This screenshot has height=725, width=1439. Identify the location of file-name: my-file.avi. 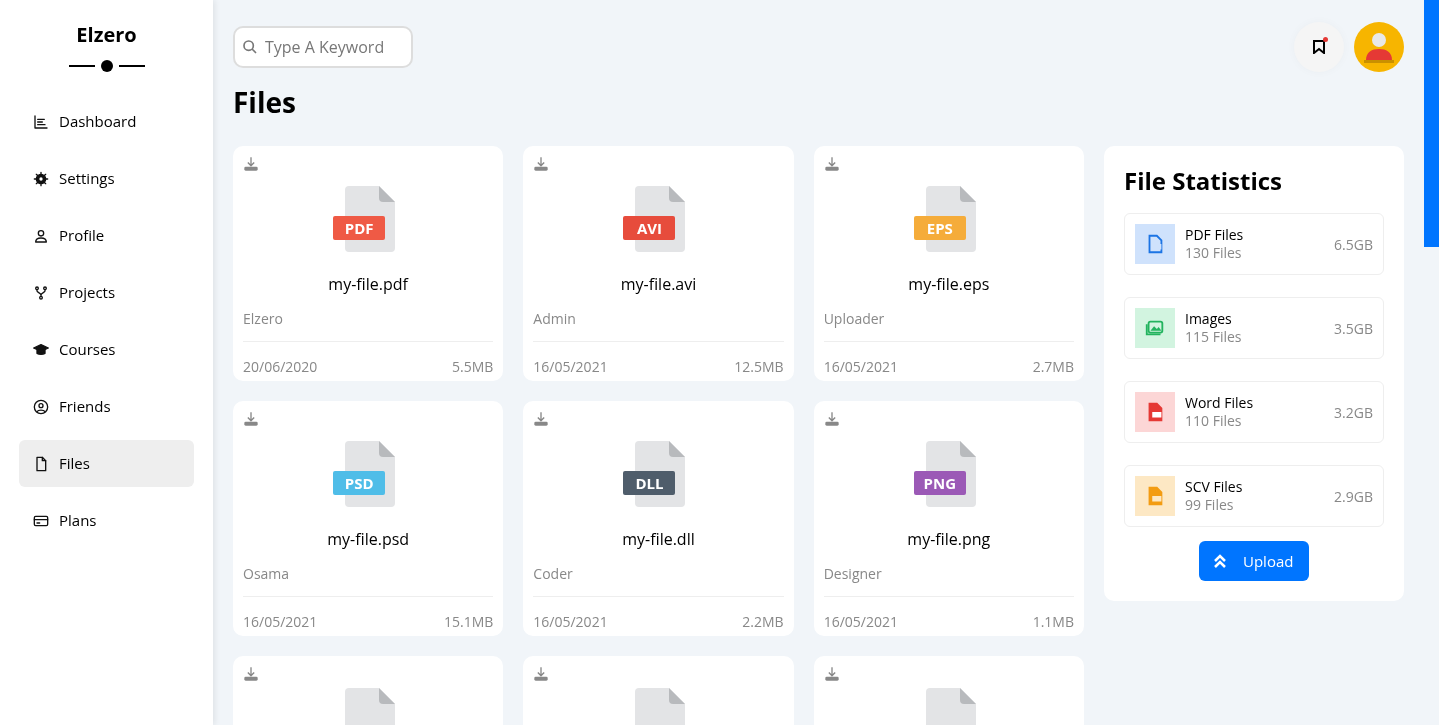
(658, 284).